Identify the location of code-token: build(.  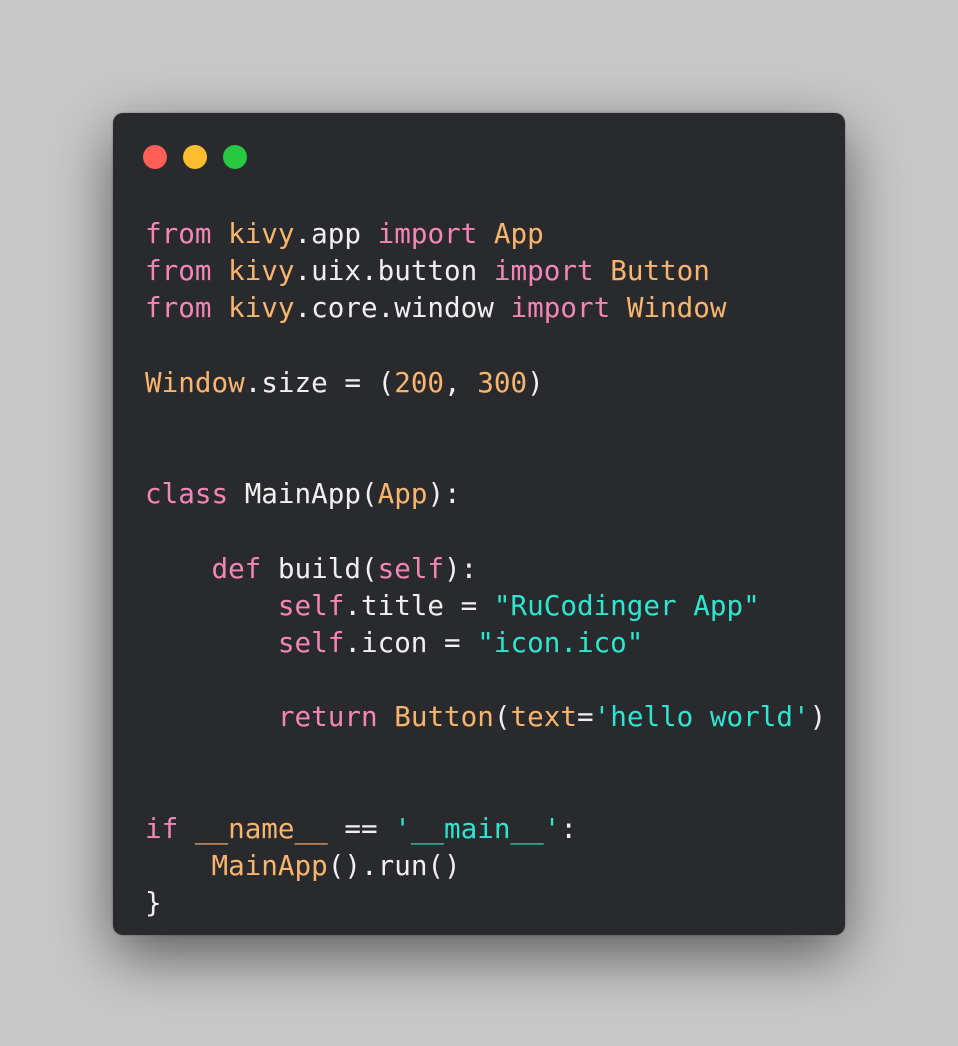
(319, 568).